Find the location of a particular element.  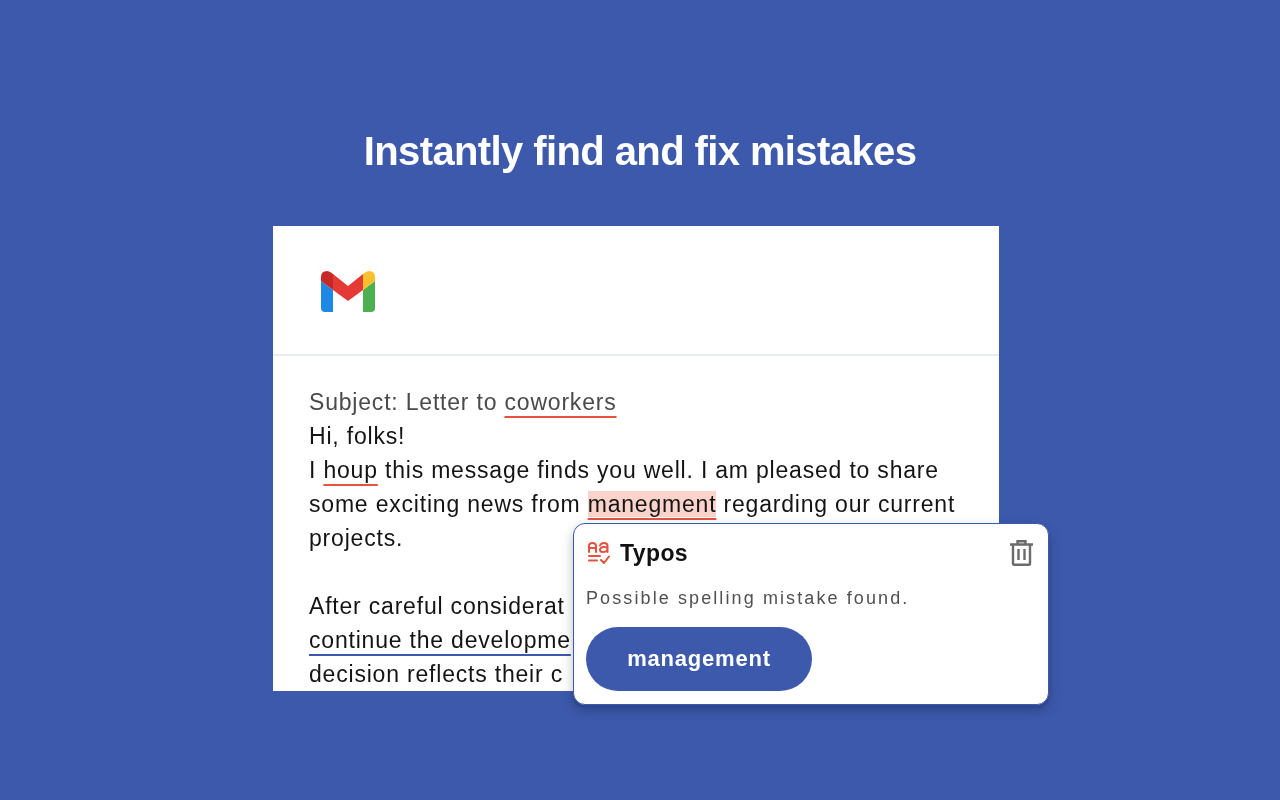

body-text: some exciting news from manegment regarding our current is located at coordinates (632, 504).